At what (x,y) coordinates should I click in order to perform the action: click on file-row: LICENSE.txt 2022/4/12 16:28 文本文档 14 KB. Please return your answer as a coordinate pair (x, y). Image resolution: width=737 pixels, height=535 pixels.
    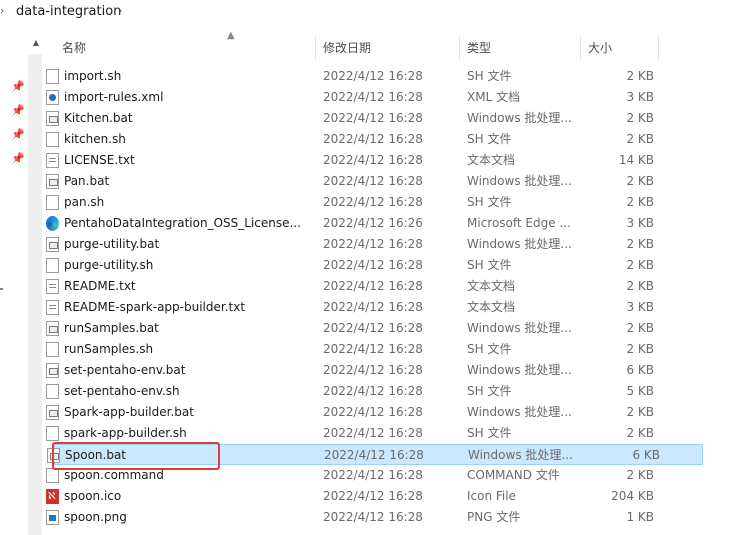
    Looking at the image, I should click on (390, 160).